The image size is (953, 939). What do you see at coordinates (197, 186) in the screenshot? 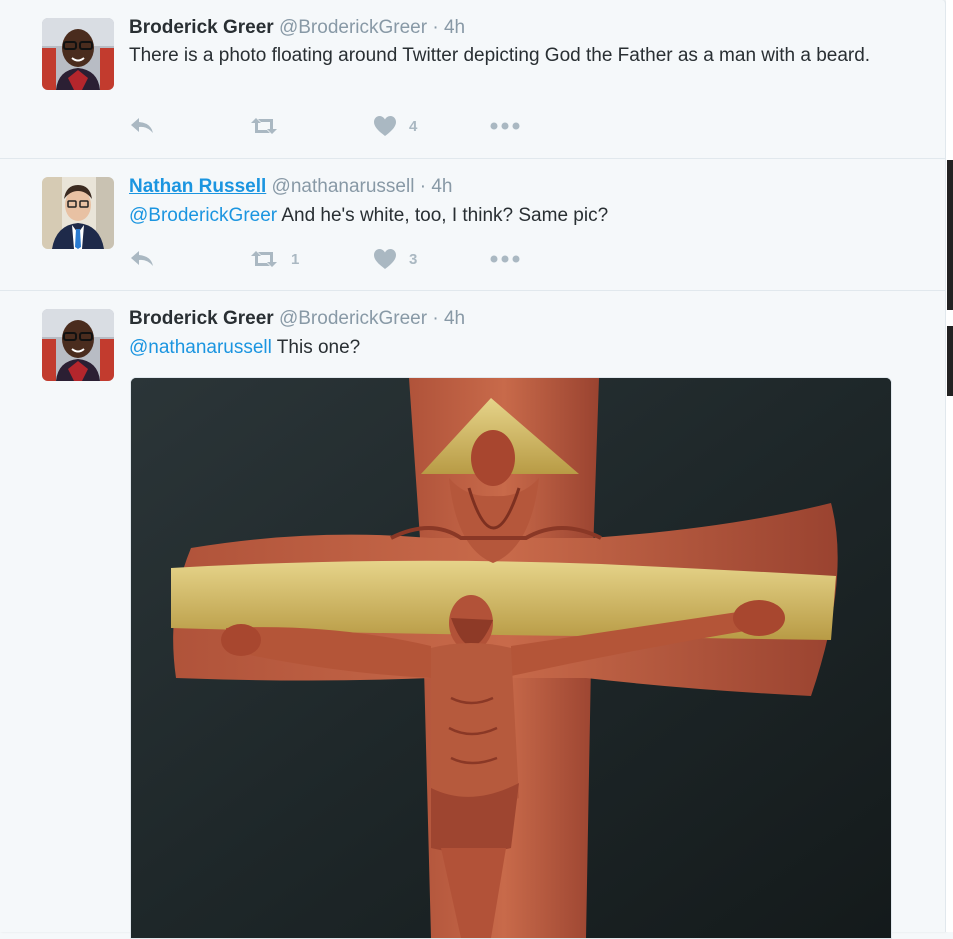
I see `author-name: Nathan Russell` at bounding box center [197, 186].